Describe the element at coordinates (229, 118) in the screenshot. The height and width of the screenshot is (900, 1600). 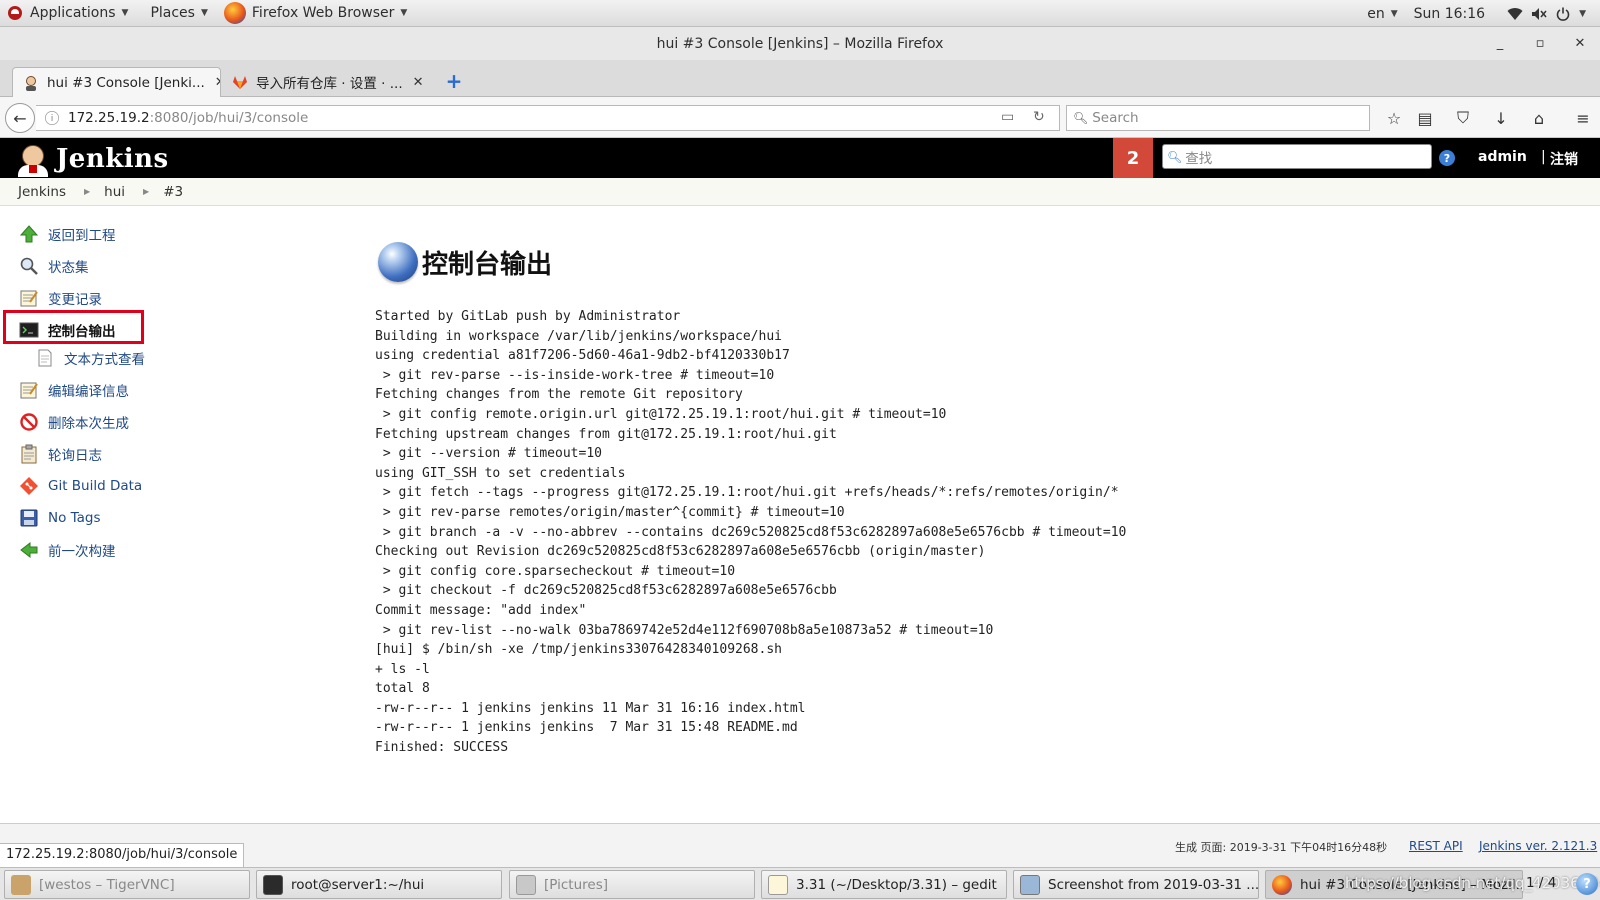
I see `url-path: :8080/job/hui/3/console` at that location.